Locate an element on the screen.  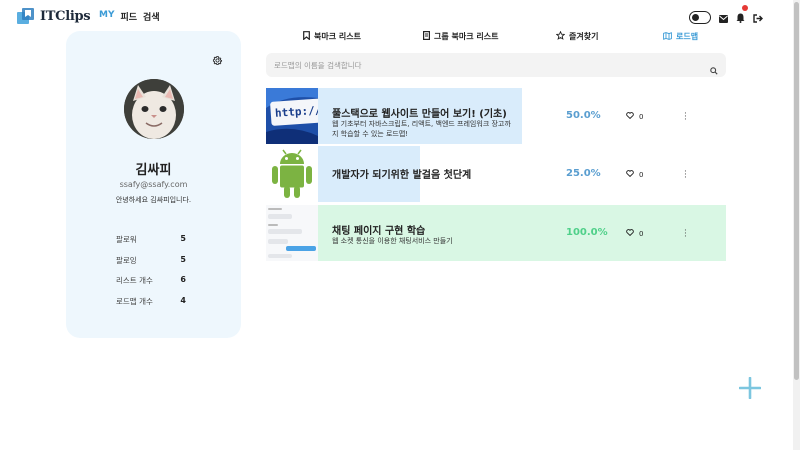
avatar is located at coordinates (154, 109).